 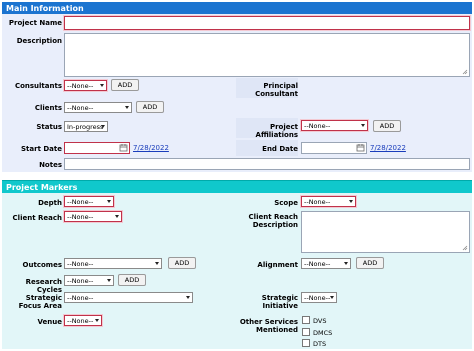 I want to click on main-information-header: Main Information, so click(x=237, y=8).